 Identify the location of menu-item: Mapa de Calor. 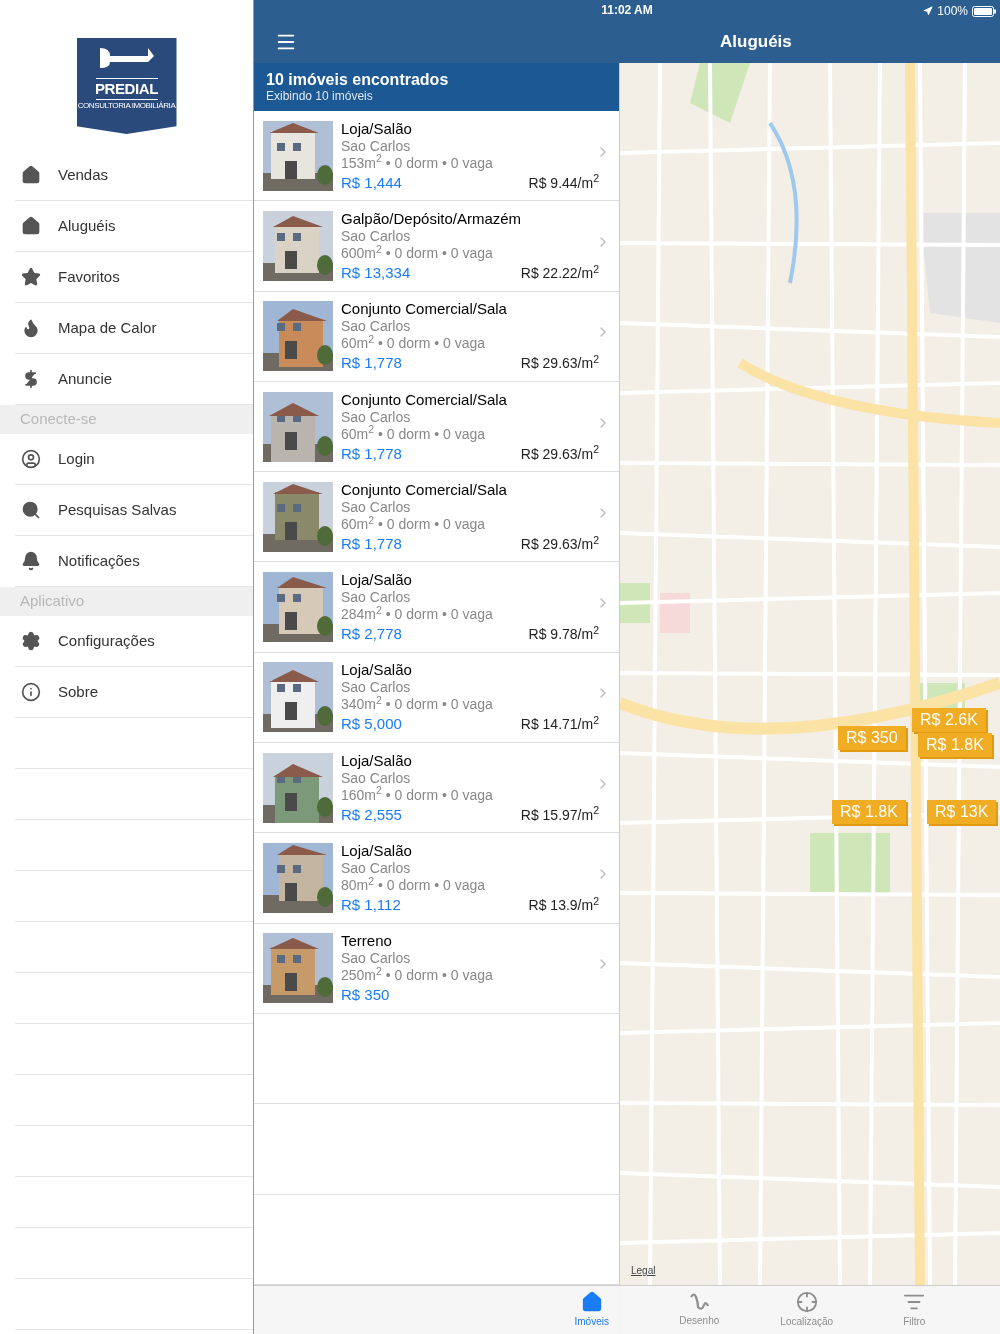
(134, 328).